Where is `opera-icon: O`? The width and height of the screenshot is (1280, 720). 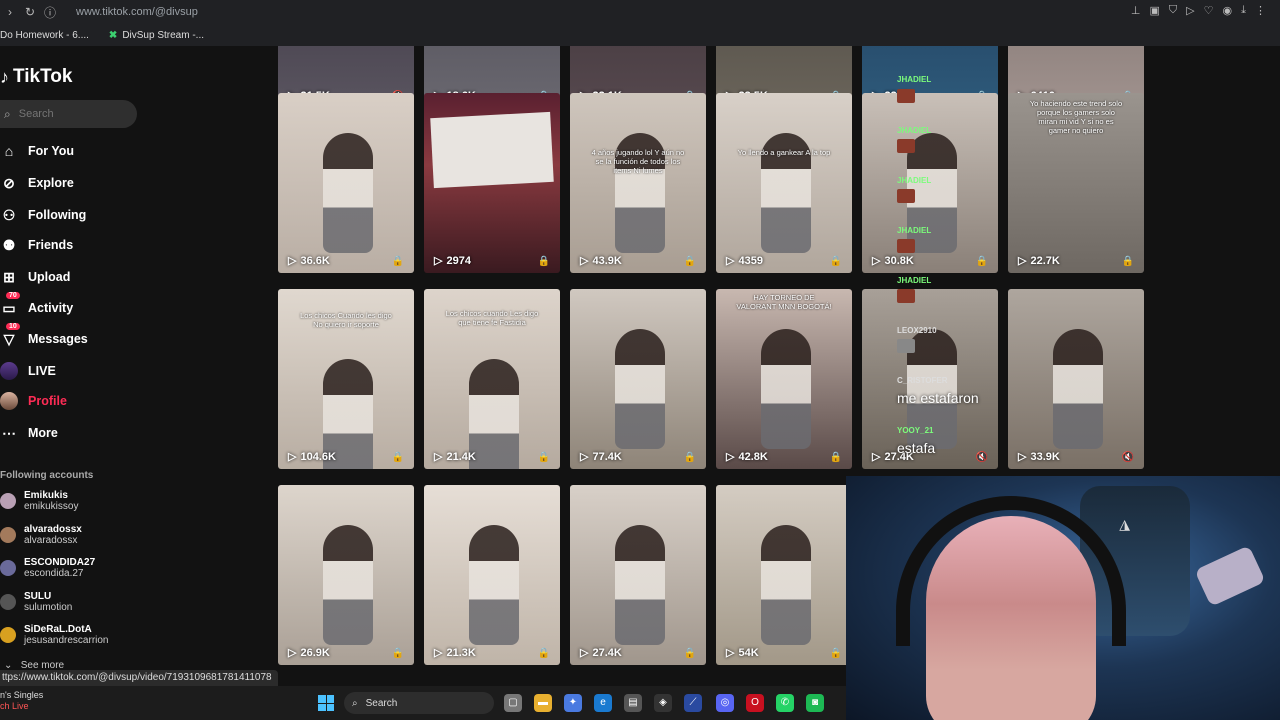
opera-icon: O is located at coordinates (755, 703).